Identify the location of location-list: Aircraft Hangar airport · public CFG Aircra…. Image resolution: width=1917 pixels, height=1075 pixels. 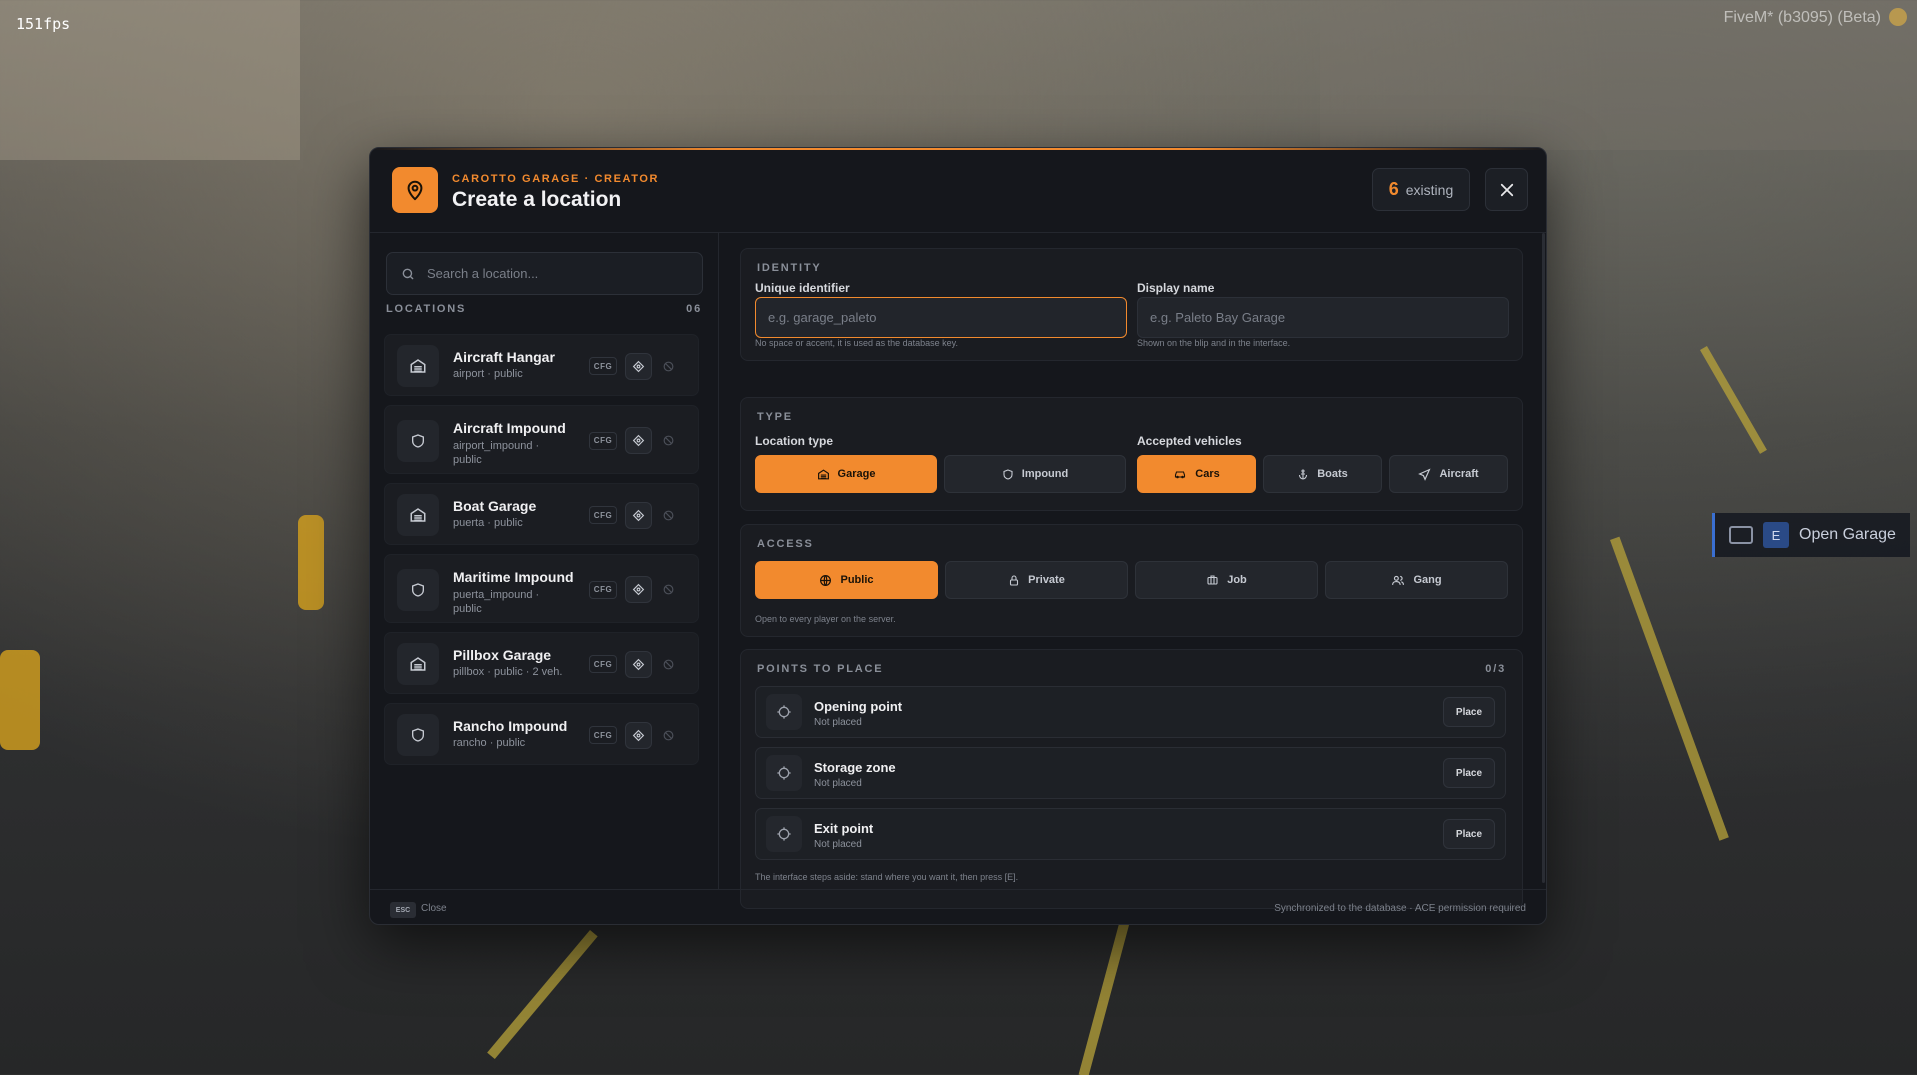
(541, 554).